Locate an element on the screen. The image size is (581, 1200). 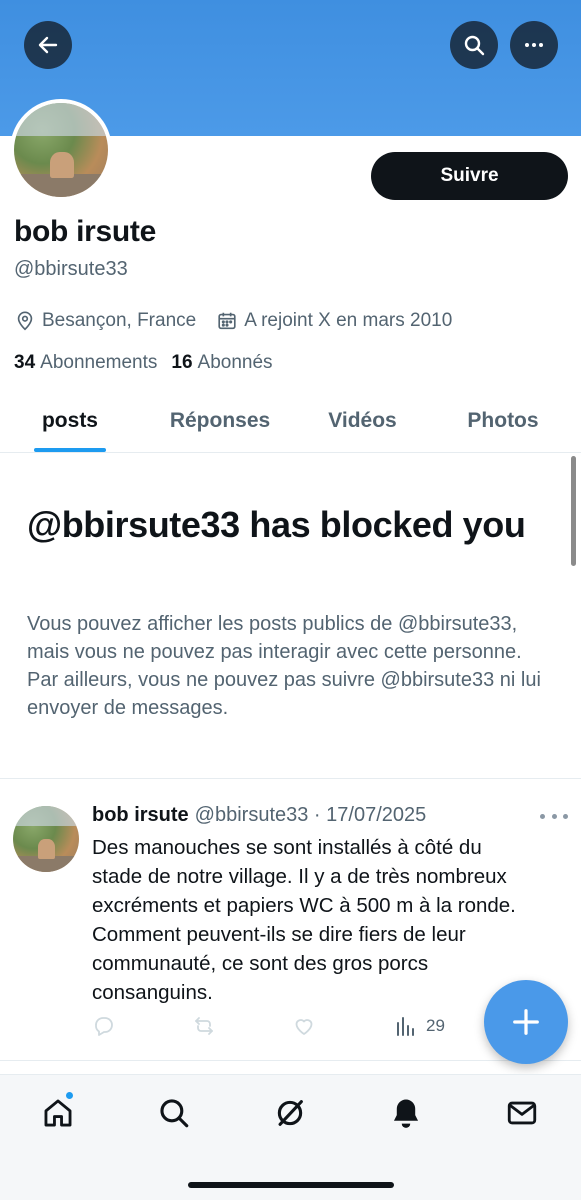
following-label: Abonnements is located at coordinates (99, 362).